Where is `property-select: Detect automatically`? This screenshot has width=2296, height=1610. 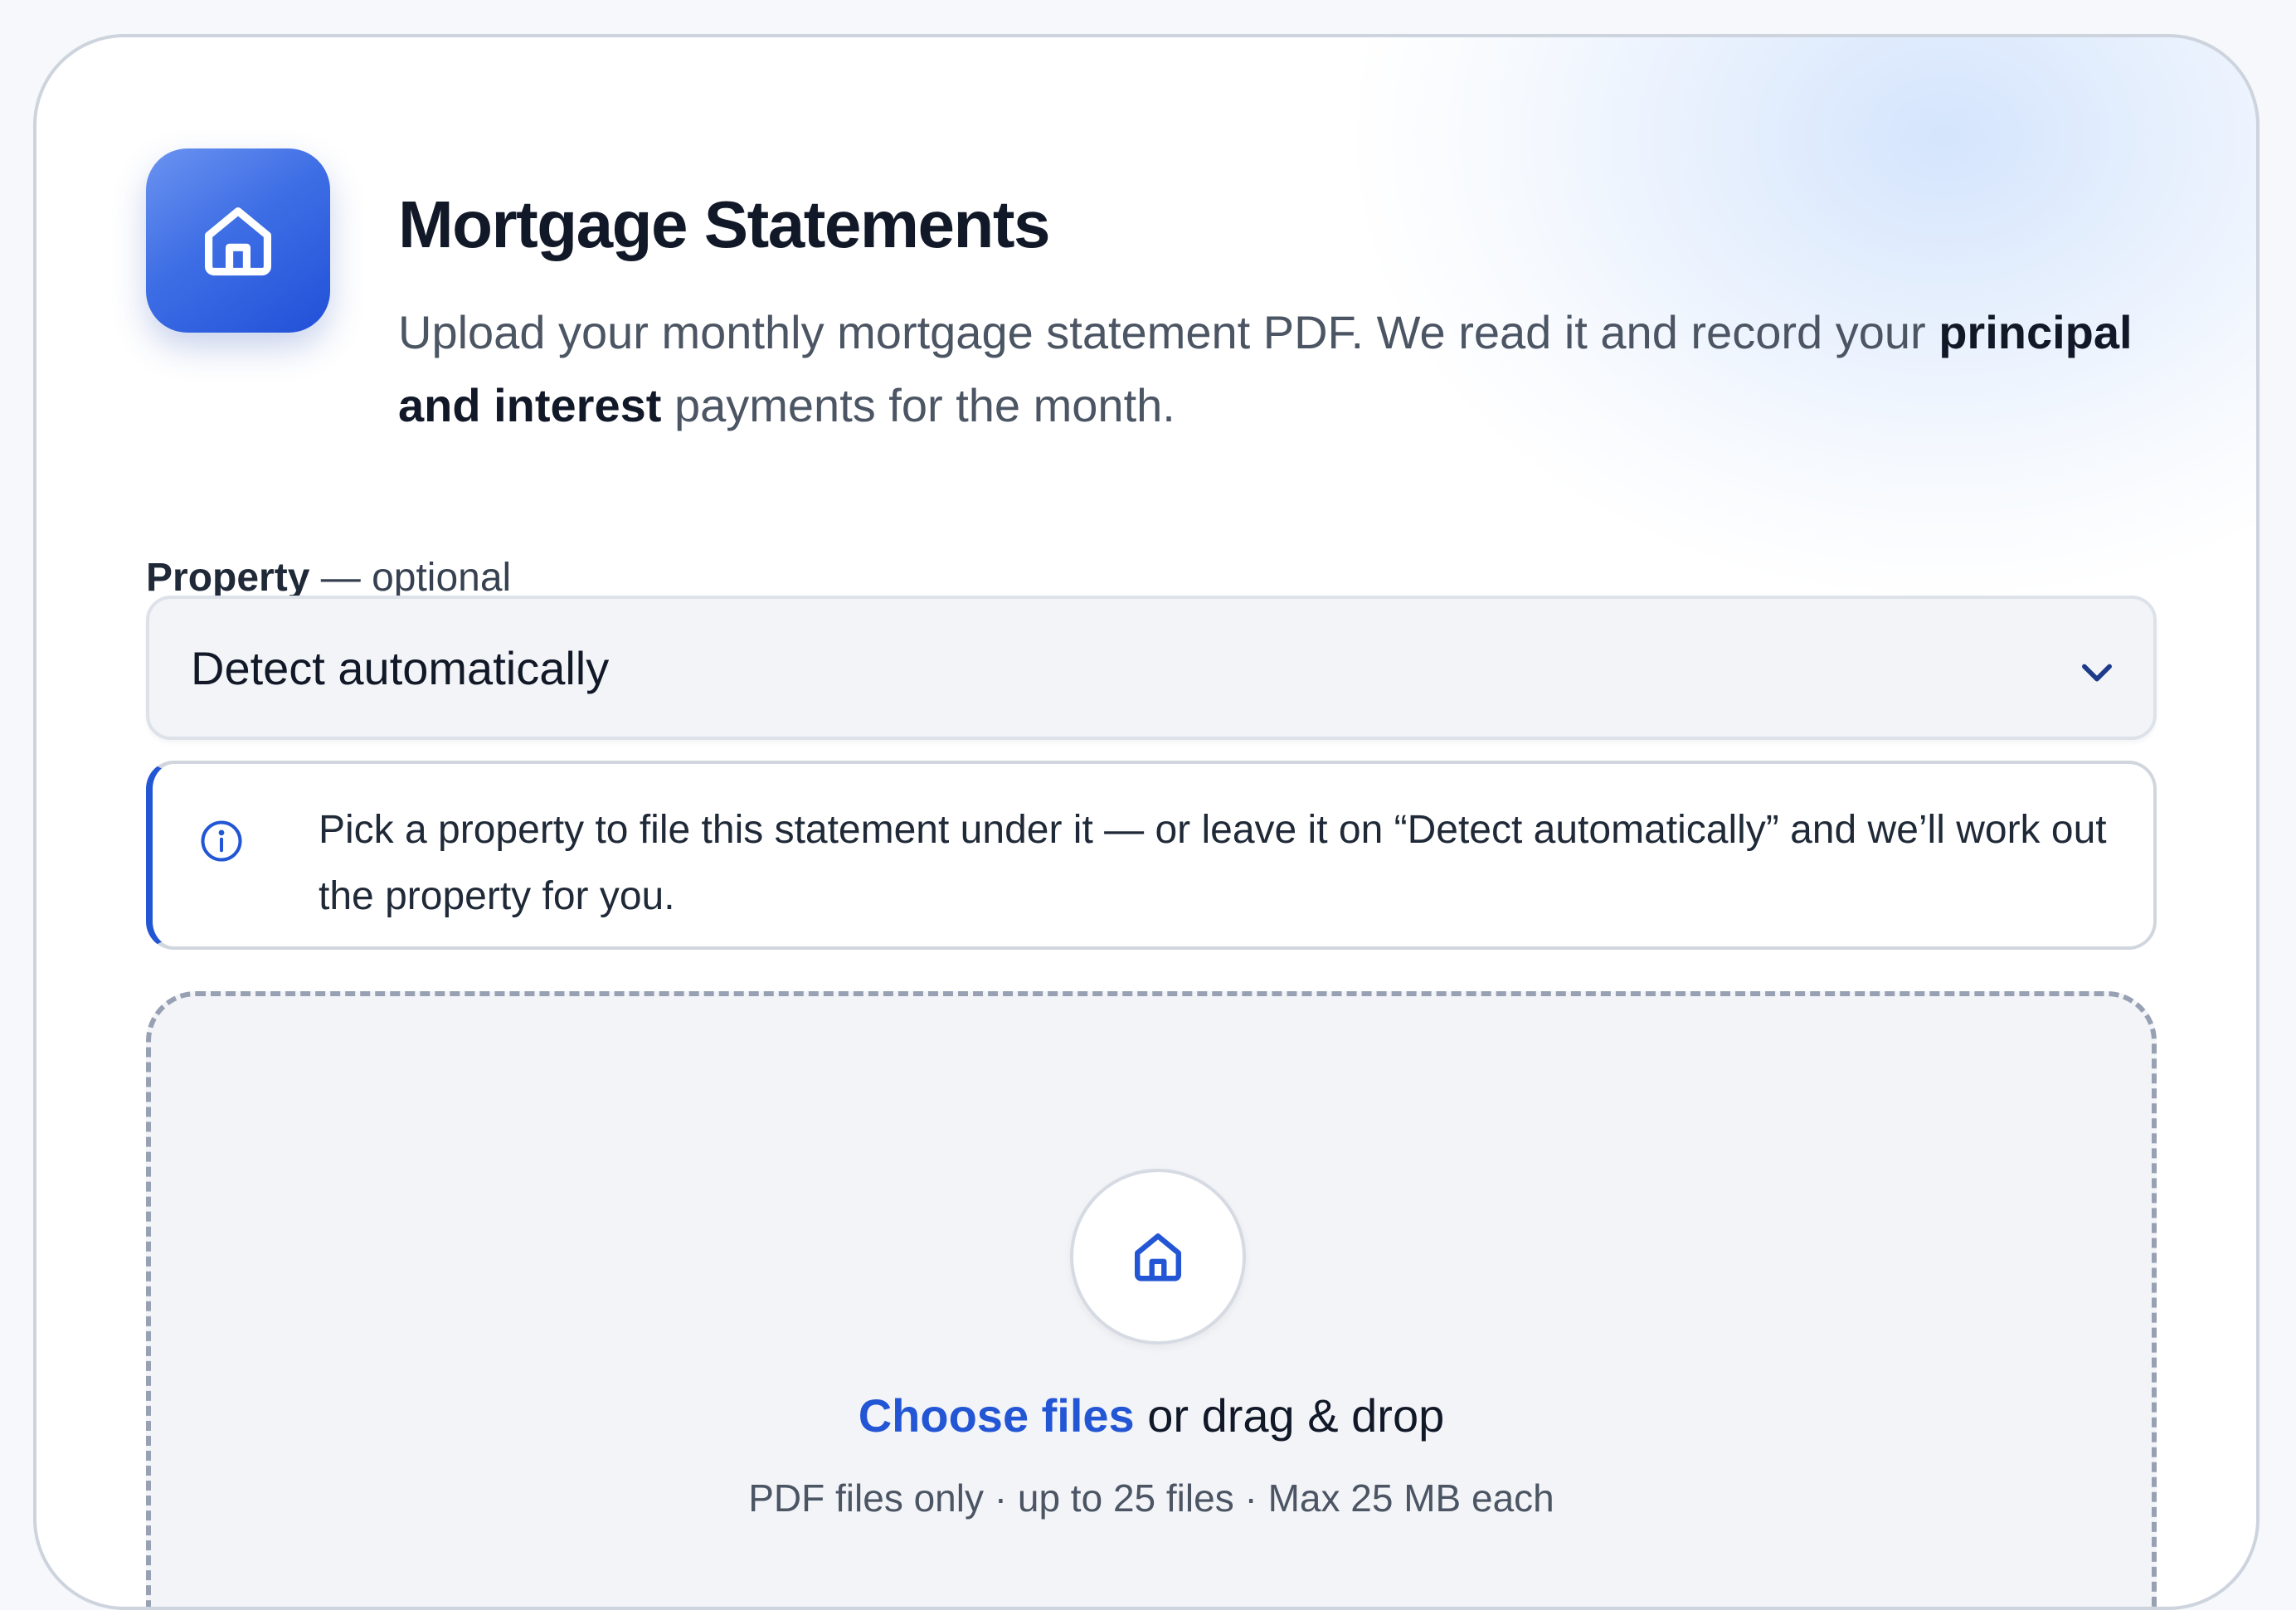
property-select: Detect automatically is located at coordinates (1151, 668).